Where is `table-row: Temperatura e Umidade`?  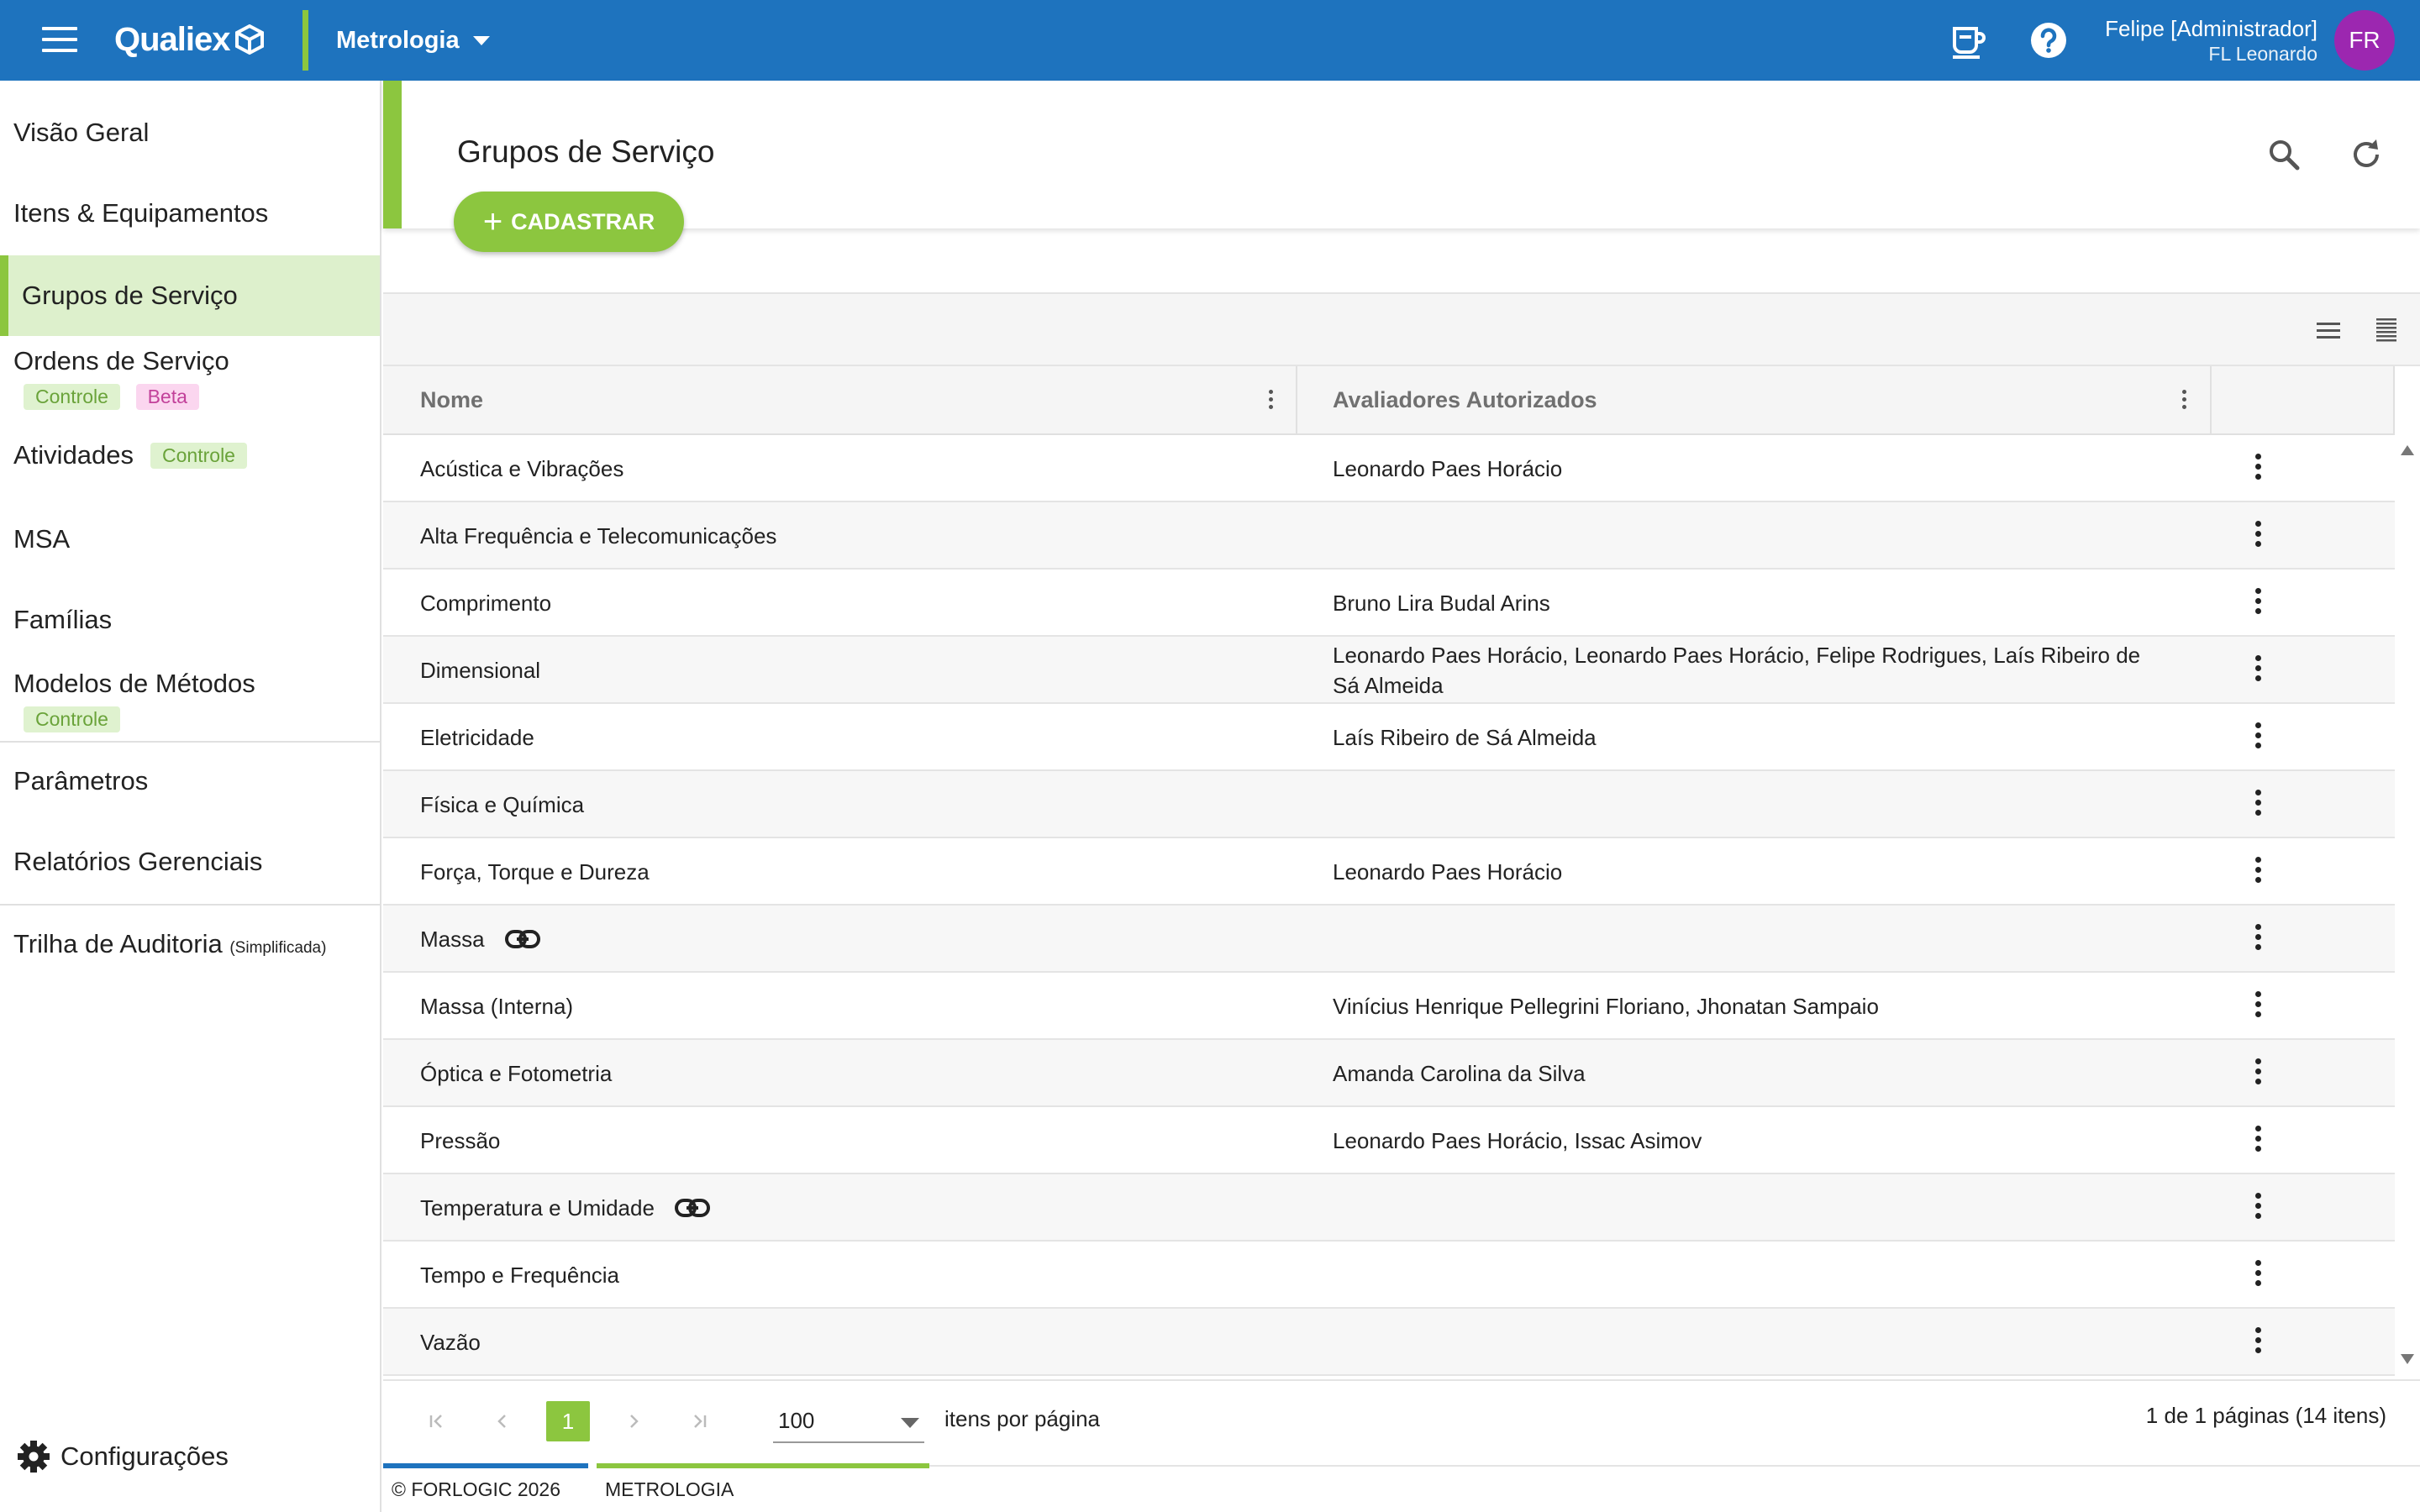 table-row: Temperatura e Umidade is located at coordinates (1389, 1208).